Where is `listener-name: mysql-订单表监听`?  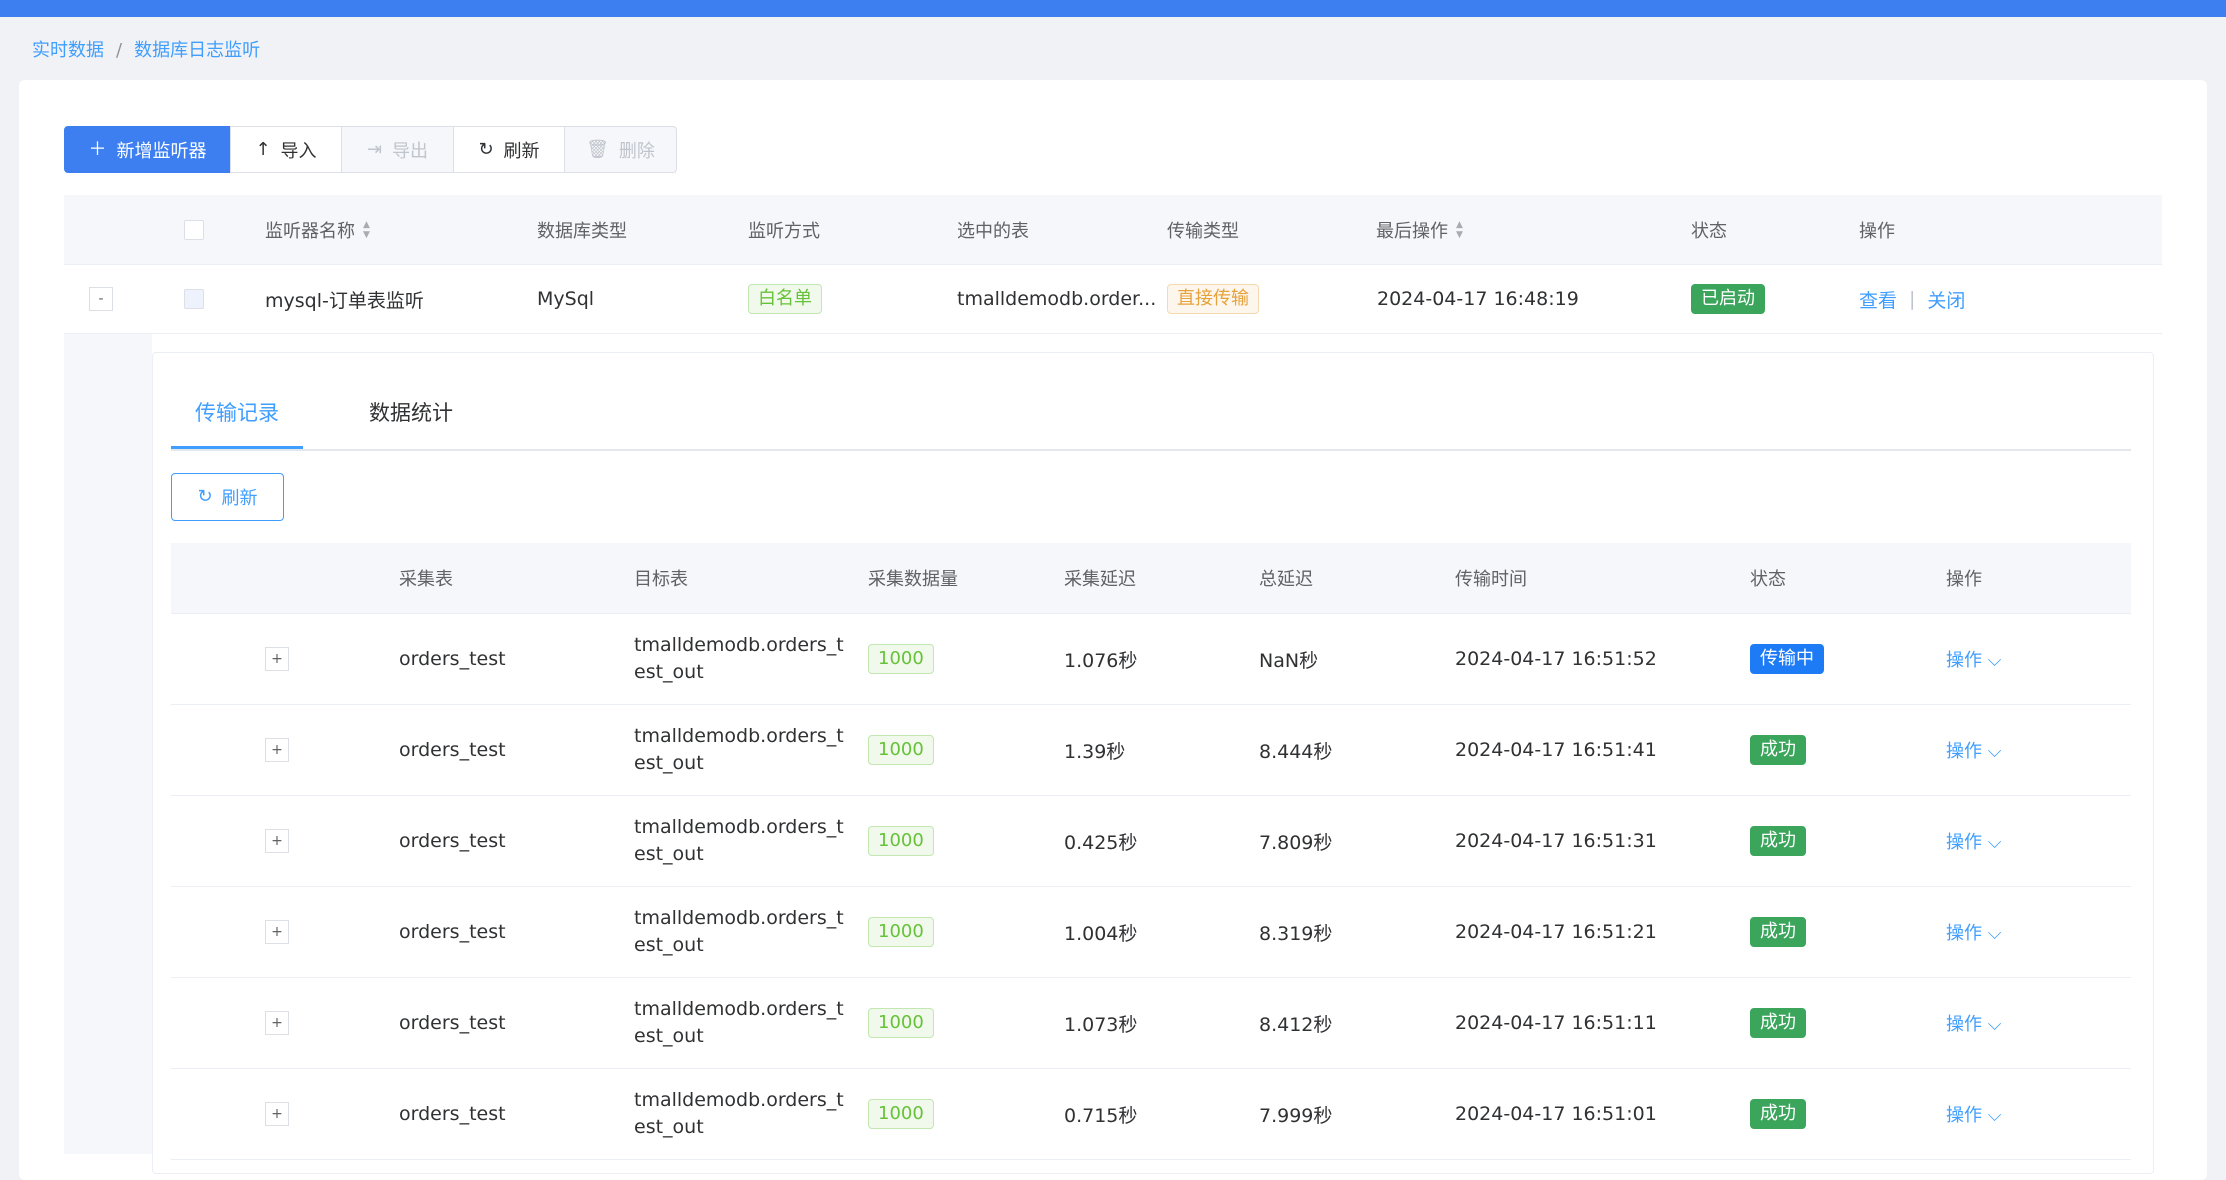 listener-name: mysql-订单表监听 is located at coordinates (344, 300).